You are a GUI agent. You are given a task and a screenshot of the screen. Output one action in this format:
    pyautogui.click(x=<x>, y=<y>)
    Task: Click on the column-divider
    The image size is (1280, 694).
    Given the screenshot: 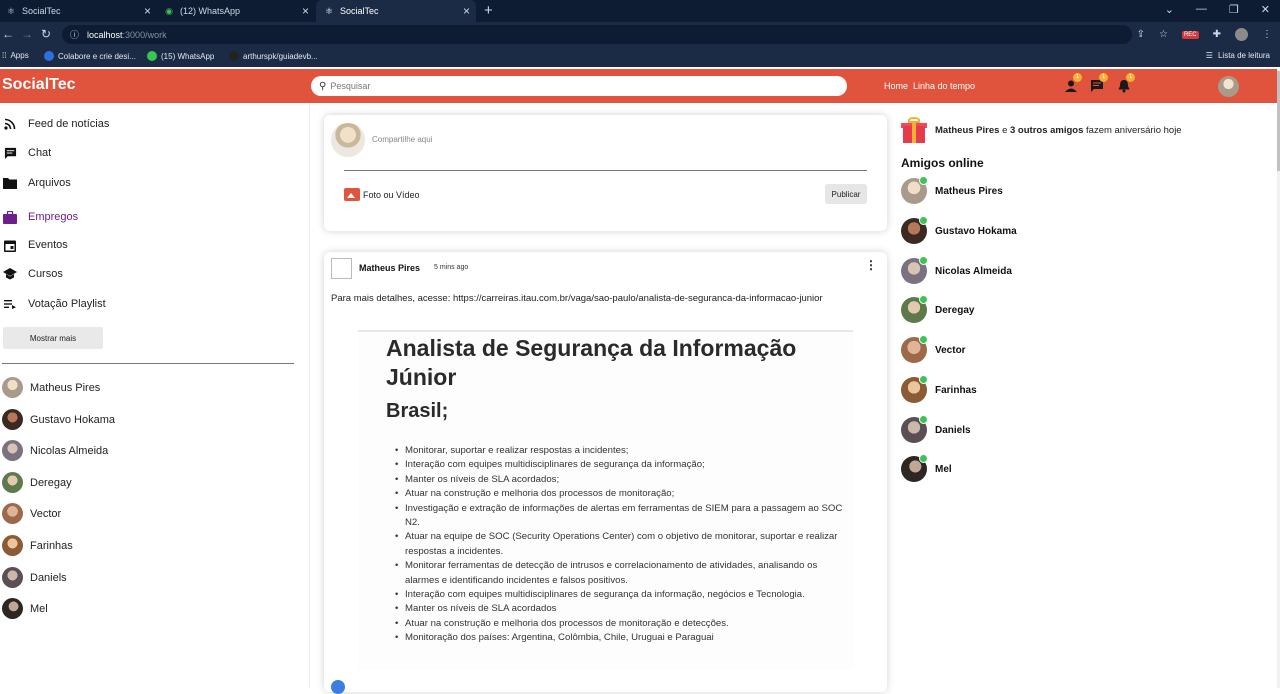 What is the action you would take?
    pyautogui.click(x=309, y=395)
    